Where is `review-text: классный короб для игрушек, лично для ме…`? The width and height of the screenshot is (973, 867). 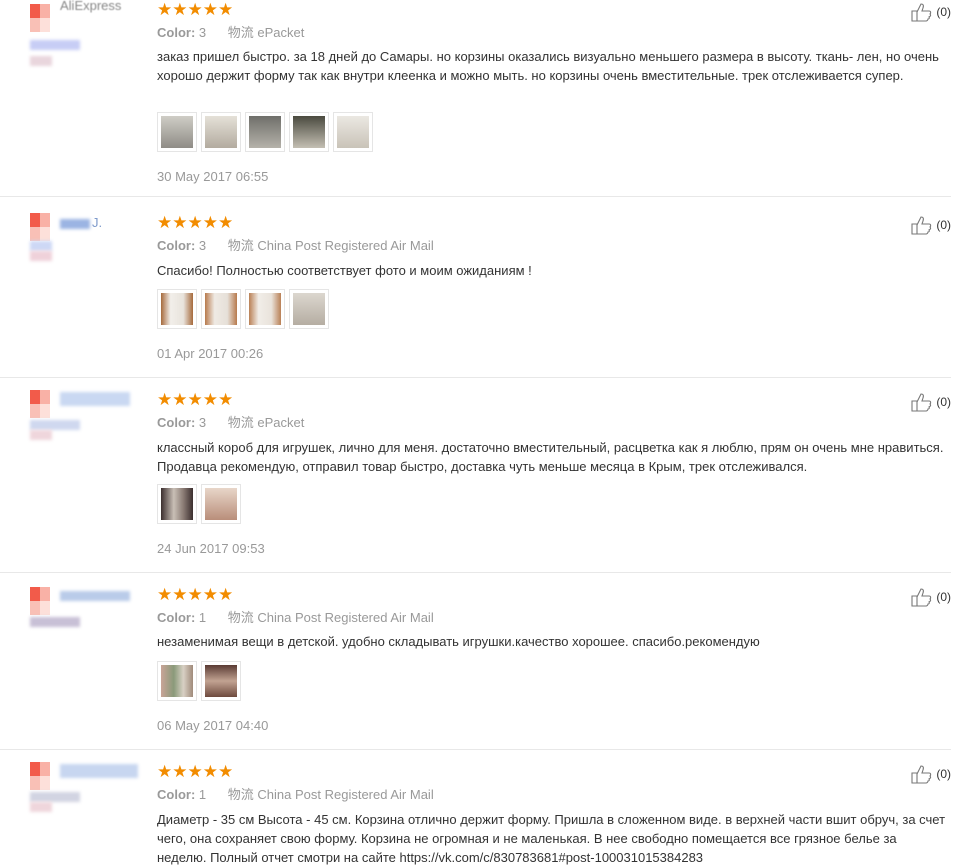 review-text: классный короб для игрушек, лично для ме… is located at coordinates (550, 457).